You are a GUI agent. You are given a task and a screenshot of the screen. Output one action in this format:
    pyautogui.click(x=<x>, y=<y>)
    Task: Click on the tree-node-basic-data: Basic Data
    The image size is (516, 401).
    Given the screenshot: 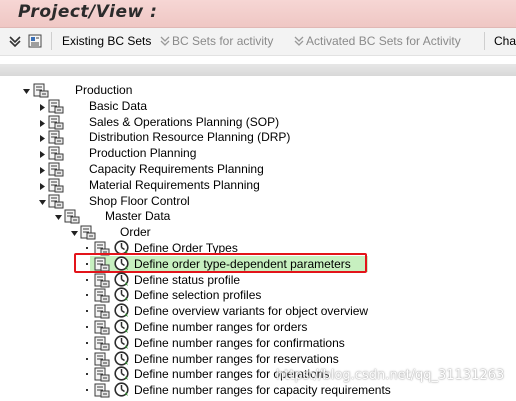 What is the action you would take?
    pyautogui.click(x=258, y=106)
    